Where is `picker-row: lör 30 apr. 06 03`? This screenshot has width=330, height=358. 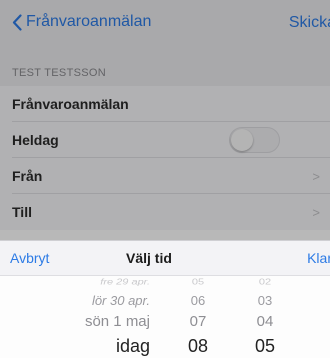 picker-row: lör 30 apr. 06 03 is located at coordinates (165, 303).